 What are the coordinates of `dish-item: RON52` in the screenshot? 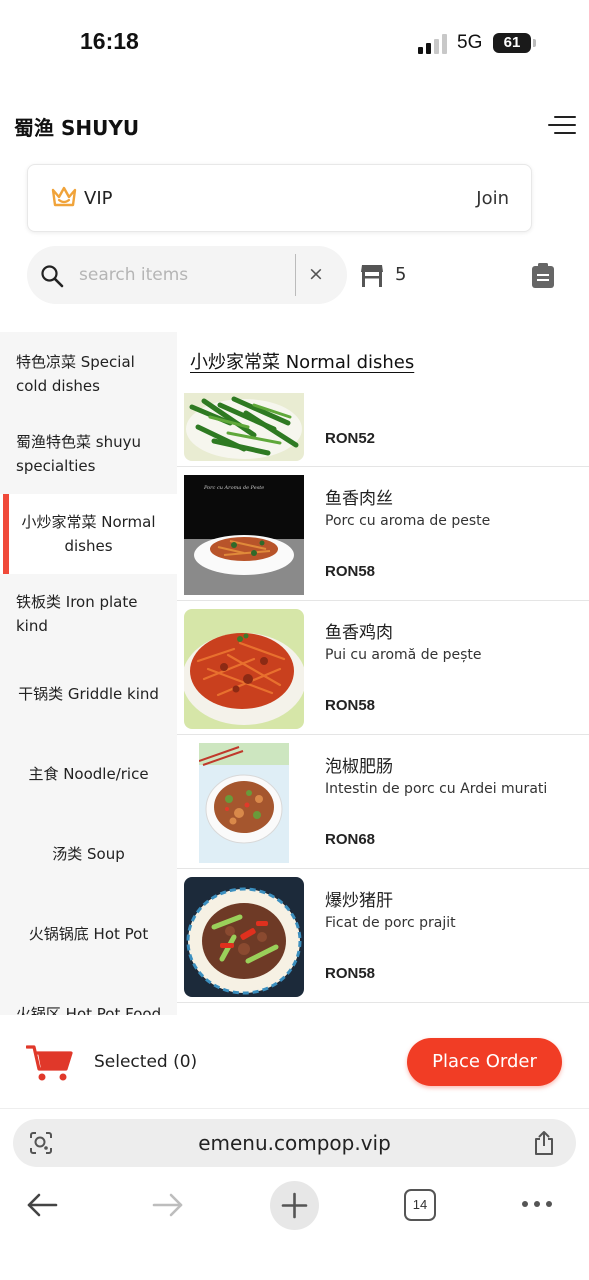 It's located at (383, 400).